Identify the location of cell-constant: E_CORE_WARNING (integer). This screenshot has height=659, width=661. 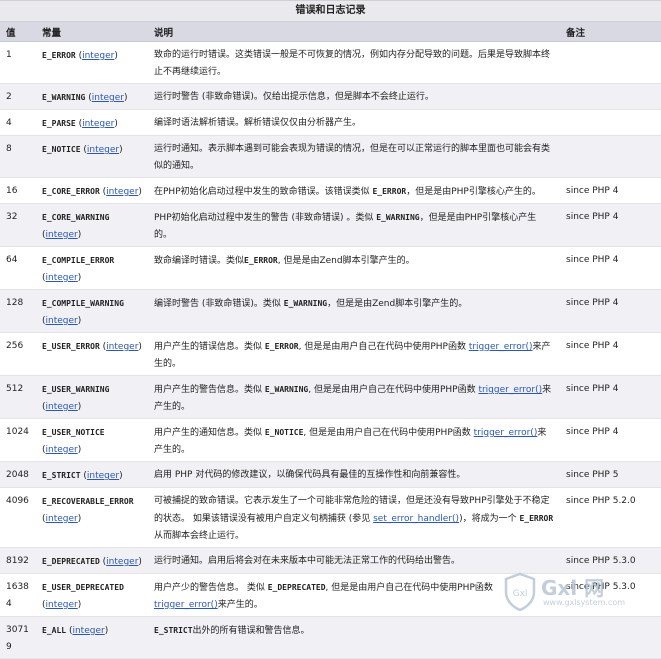
(92, 225).